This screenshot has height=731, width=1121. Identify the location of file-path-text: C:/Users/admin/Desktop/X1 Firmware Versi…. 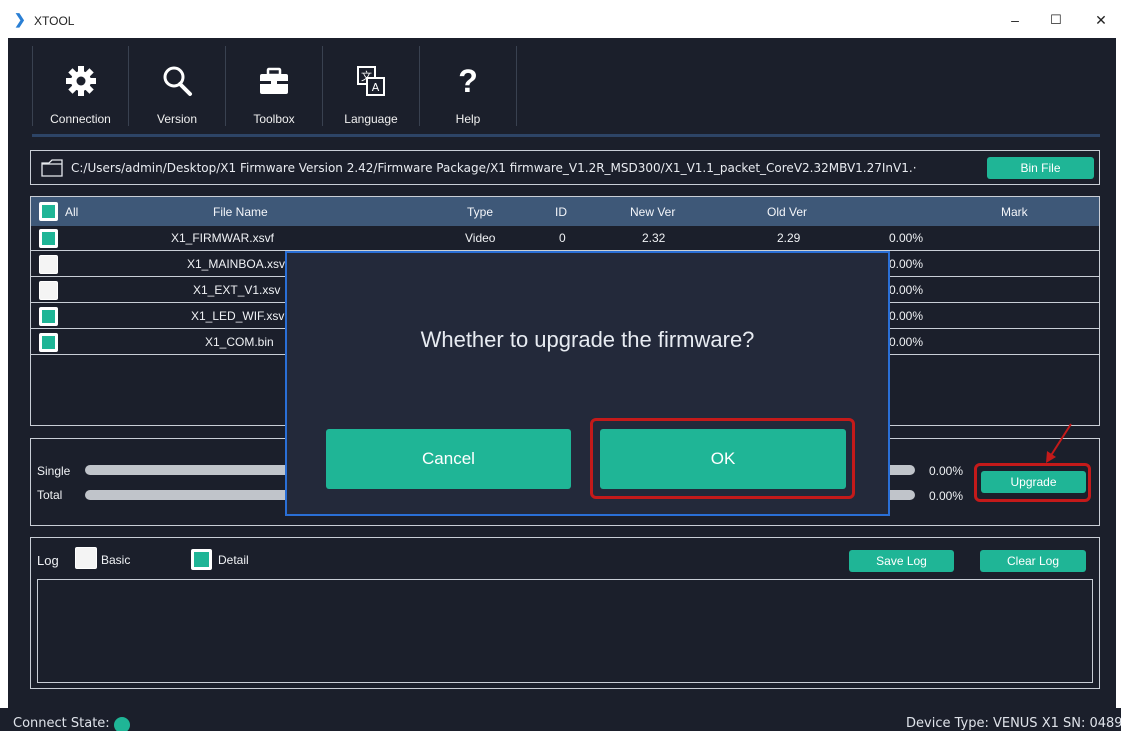
(494, 168).